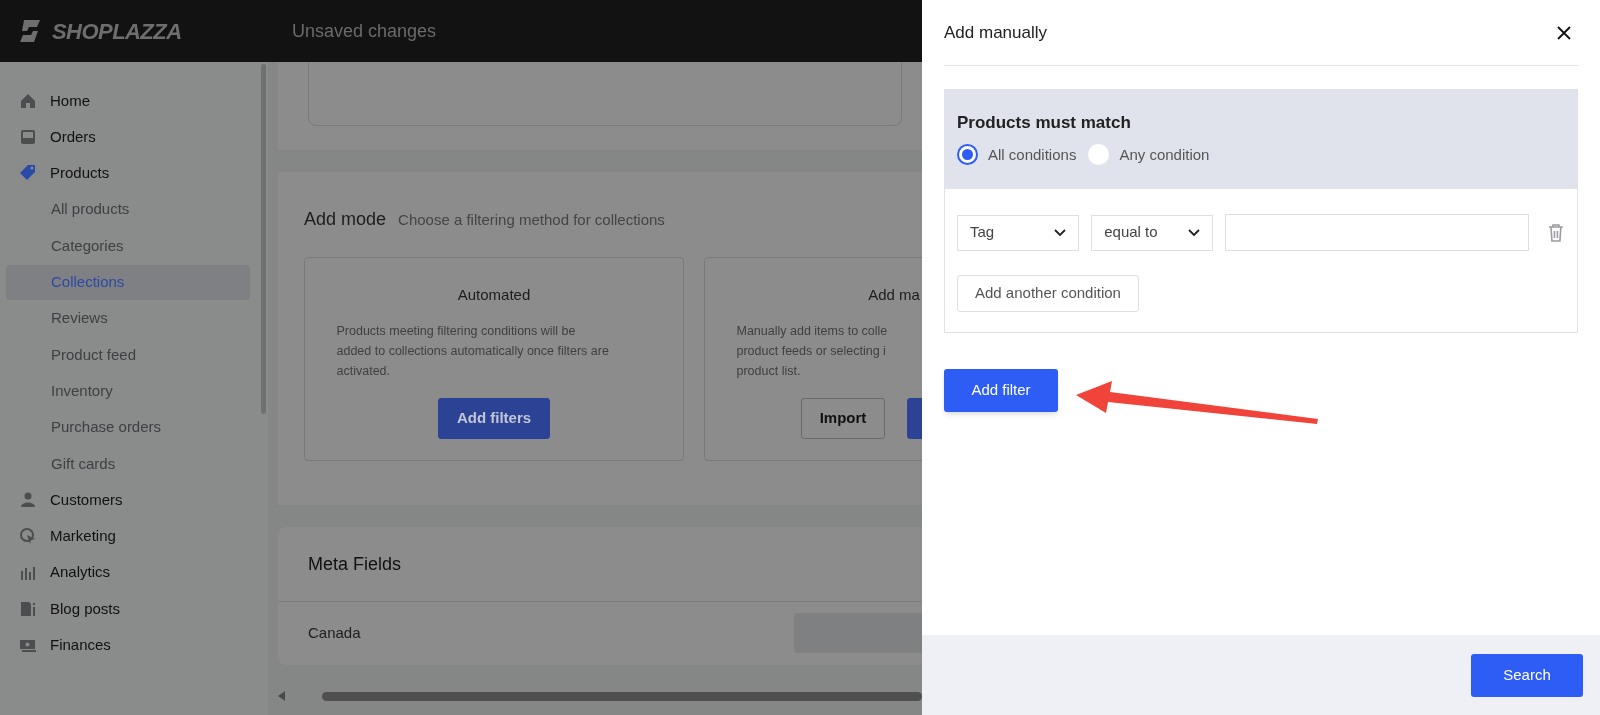 Image resolution: width=1600 pixels, height=715 pixels. What do you see at coordinates (345, 219) in the screenshot?
I see `section-title: Add mode` at bounding box center [345, 219].